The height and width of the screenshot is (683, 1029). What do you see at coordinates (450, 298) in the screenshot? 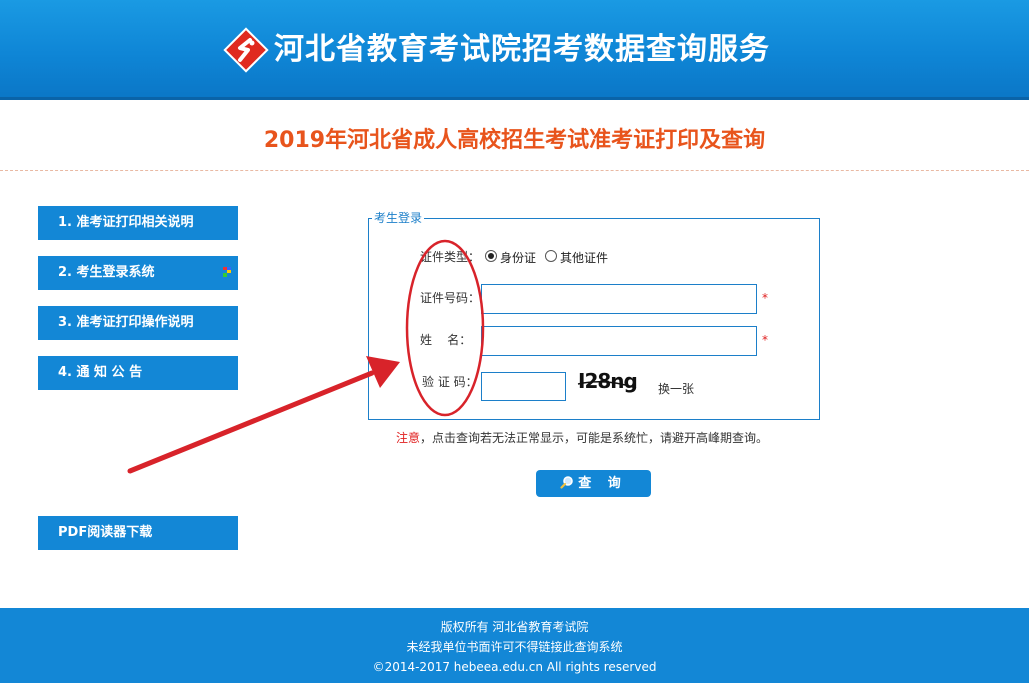
I see `id-number-label: 证件号码：` at bounding box center [450, 298].